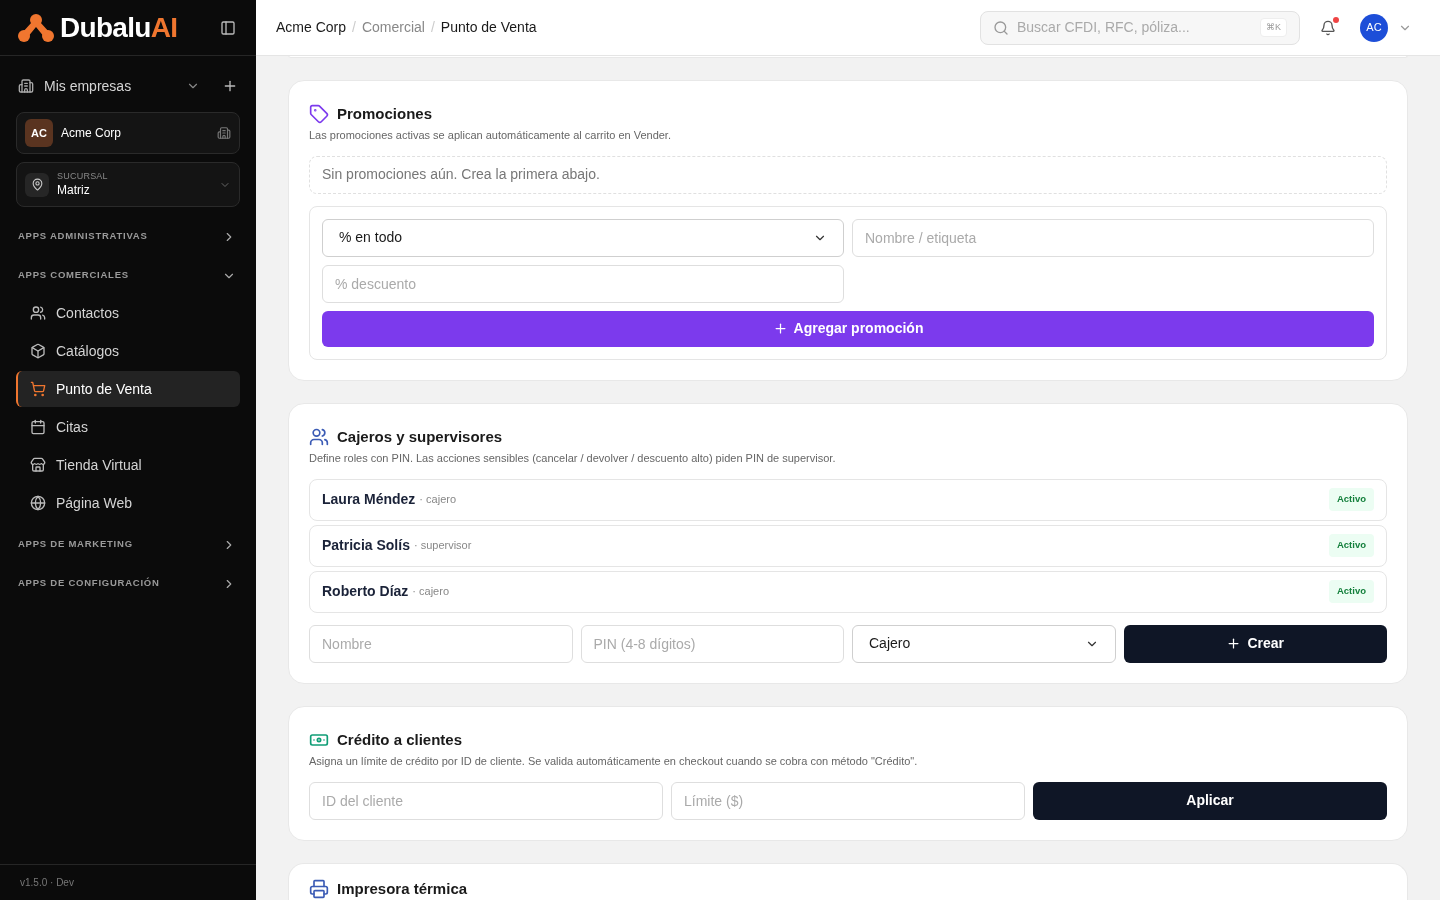 The height and width of the screenshot is (900, 1440). What do you see at coordinates (319, 888) in the screenshot?
I see `printer-icon` at bounding box center [319, 888].